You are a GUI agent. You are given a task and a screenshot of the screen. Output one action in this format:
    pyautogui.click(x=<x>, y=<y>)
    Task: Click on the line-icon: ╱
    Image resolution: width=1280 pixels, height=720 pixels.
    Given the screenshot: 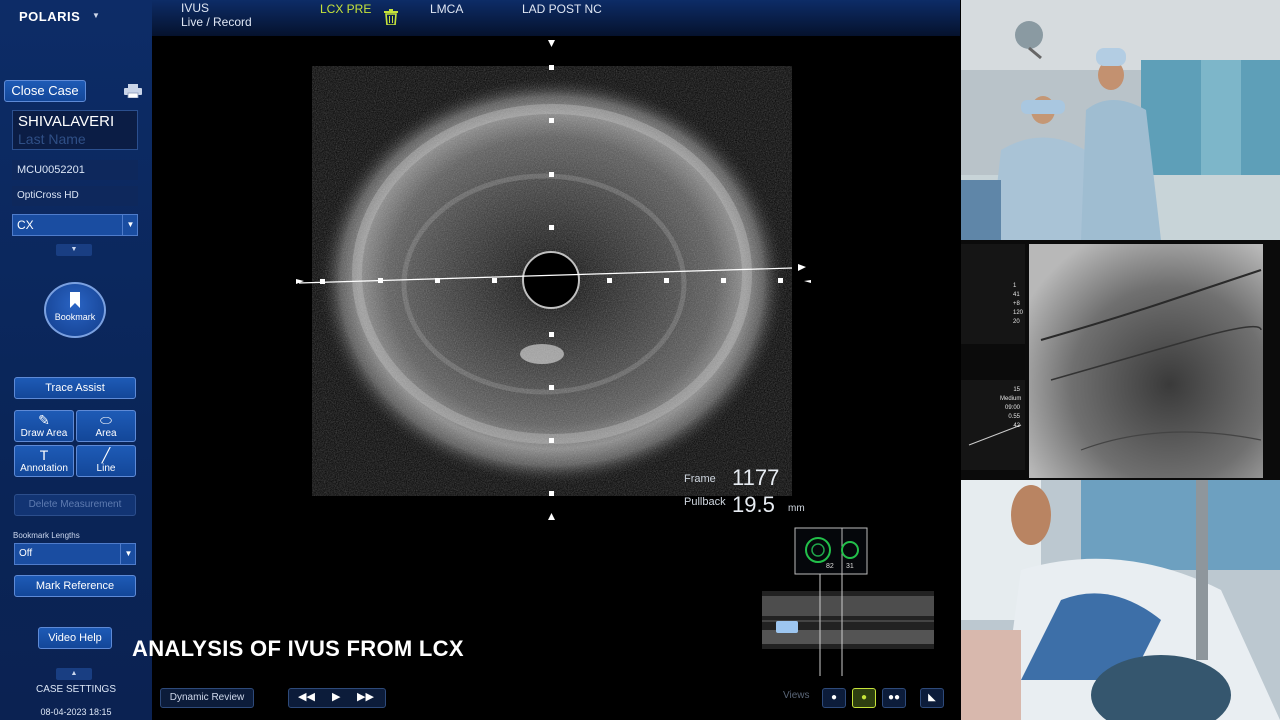 What is the action you would take?
    pyautogui.click(x=106, y=455)
    